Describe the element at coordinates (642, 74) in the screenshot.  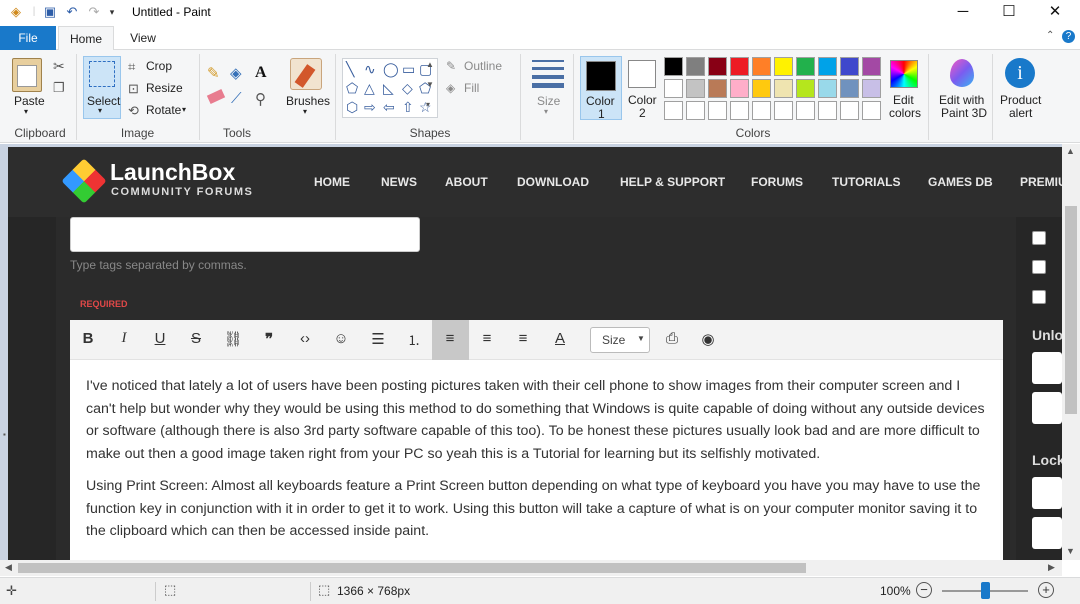
I see `color2-swatch` at that location.